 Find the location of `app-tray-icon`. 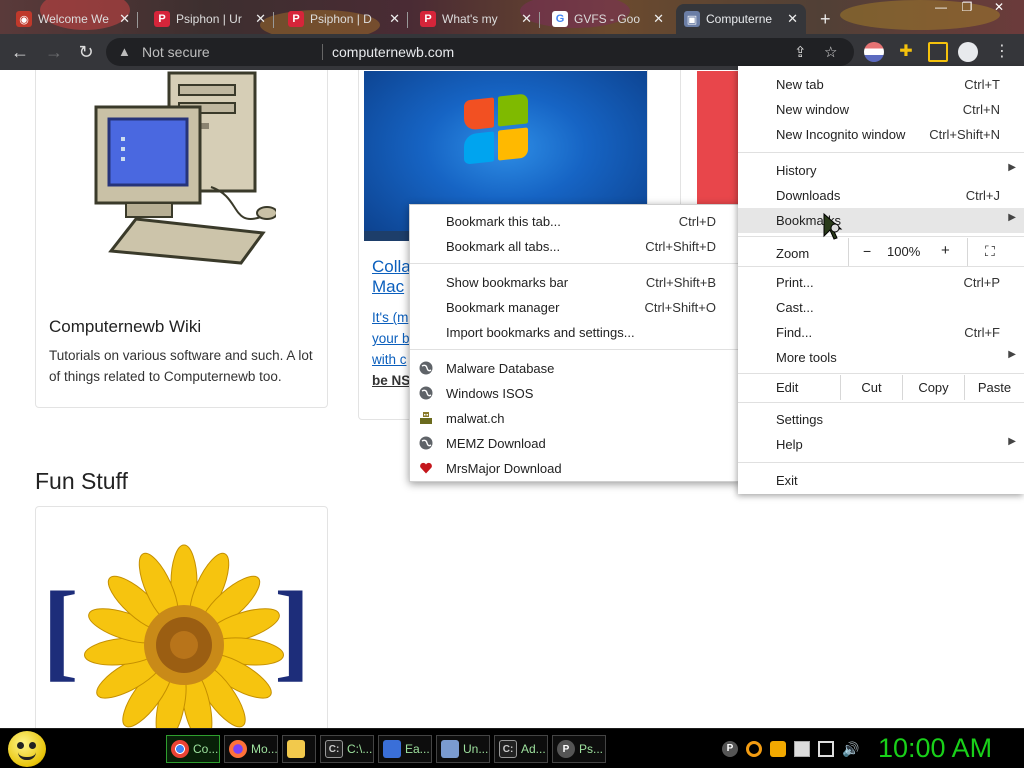

app-tray-icon is located at coordinates (778, 749).